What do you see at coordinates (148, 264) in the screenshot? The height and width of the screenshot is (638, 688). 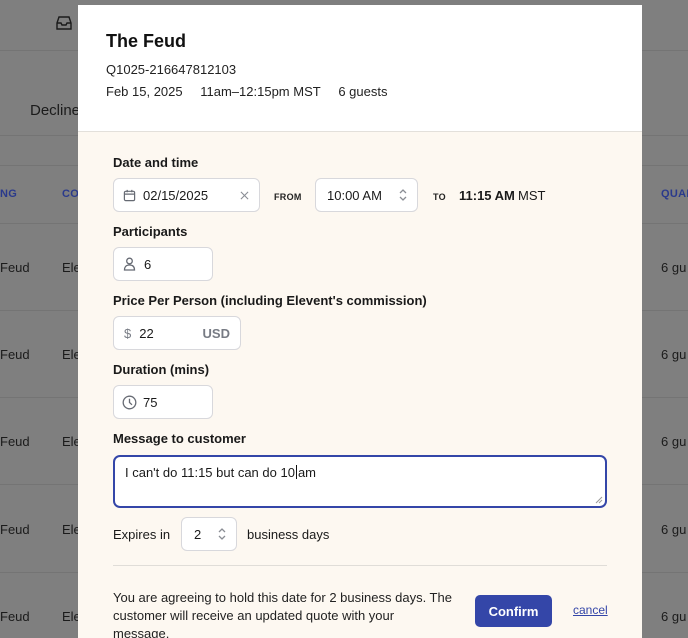 I see `participants-value: 6` at bounding box center [148, 264].